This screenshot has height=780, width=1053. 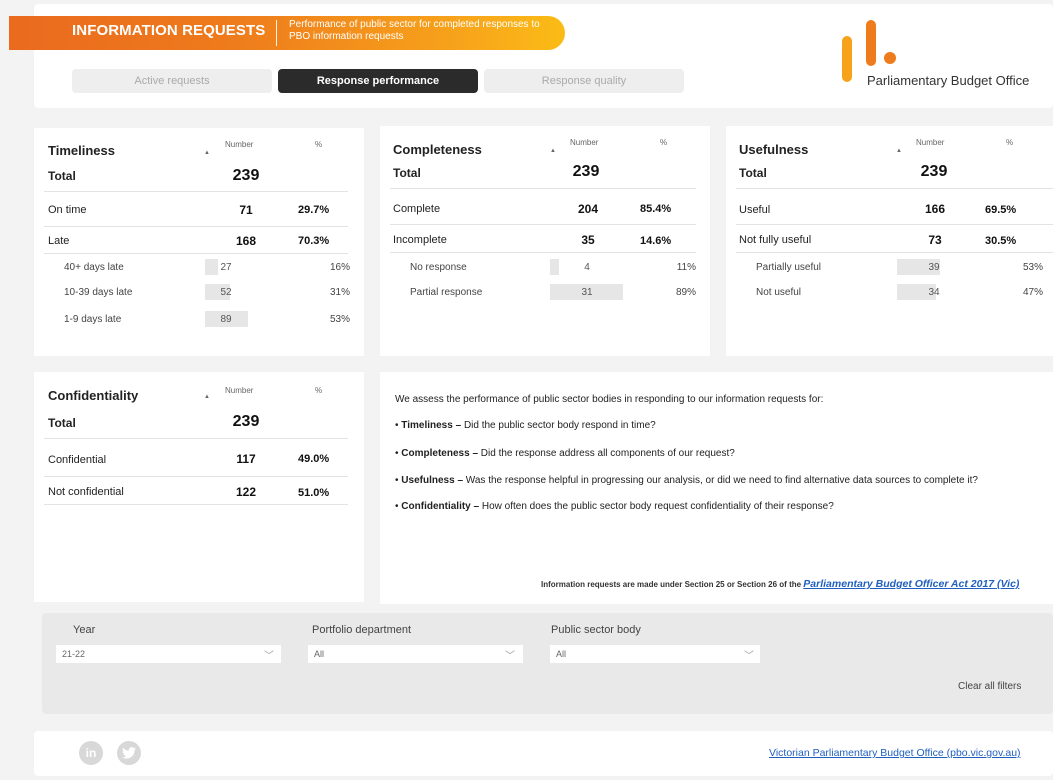 What do you see at coordinates (686, 267) in the screenshot?
I see `subrow-percent: 11%` at bounding box center [686, 267].